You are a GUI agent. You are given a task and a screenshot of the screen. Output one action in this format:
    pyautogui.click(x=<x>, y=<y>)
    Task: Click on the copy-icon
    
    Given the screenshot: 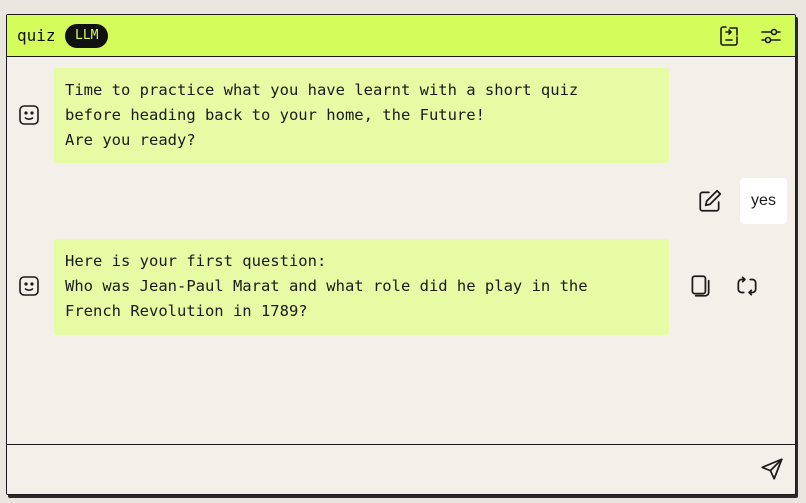 What is the action you would take?
    pyautogui.click(x=700, y=286)
    